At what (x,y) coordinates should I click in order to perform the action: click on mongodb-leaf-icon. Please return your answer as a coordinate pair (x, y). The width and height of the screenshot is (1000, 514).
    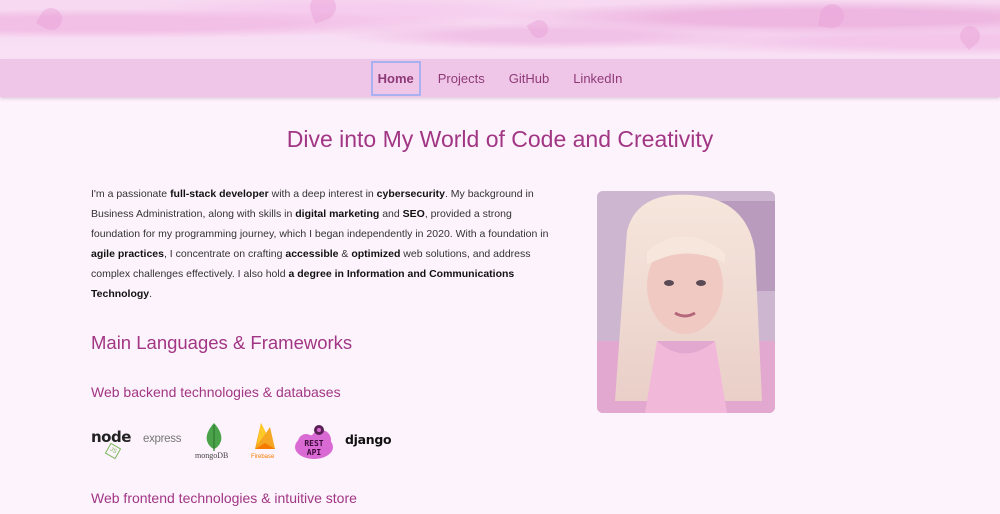
    Looking at the image, I should click on (214, 437).